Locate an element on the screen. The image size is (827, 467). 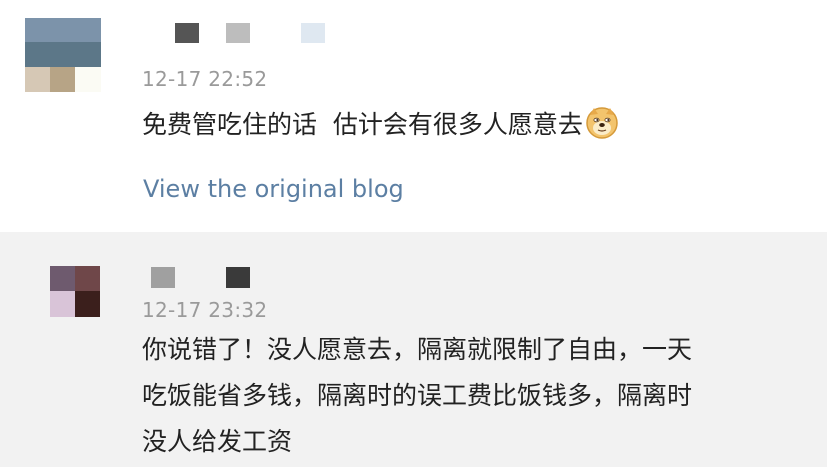
doge-emoji-icon is located at coordinates (602, 129).